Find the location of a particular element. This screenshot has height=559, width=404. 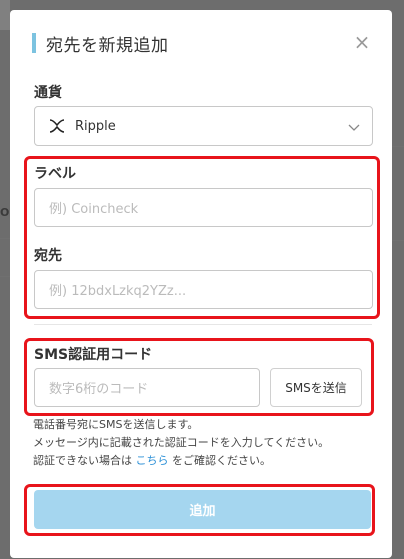

background-header-fragment is located at coordinates (5, 15).